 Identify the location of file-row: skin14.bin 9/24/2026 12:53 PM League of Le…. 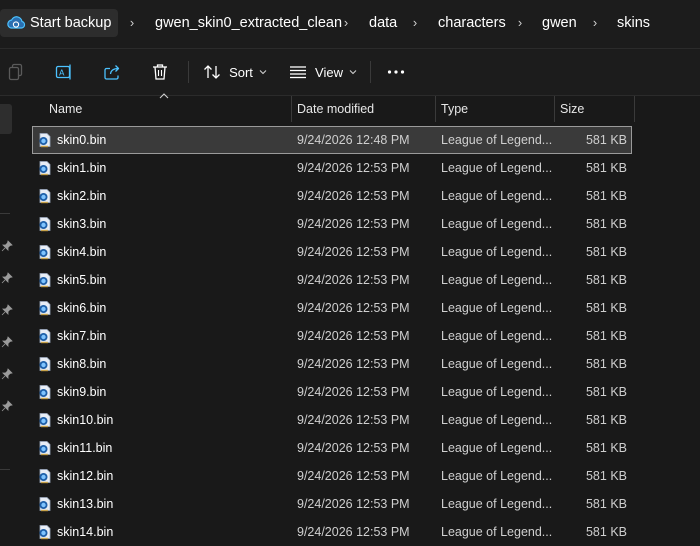
(332, 532).